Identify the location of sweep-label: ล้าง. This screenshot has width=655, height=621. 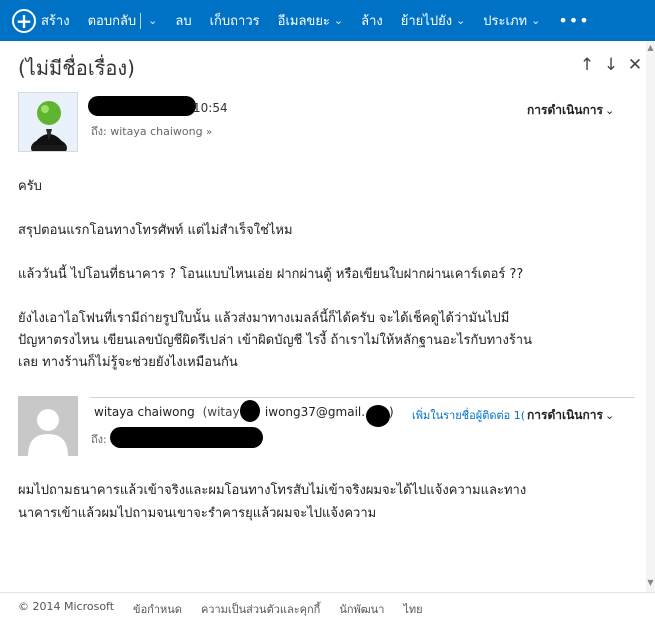
(372, 21).